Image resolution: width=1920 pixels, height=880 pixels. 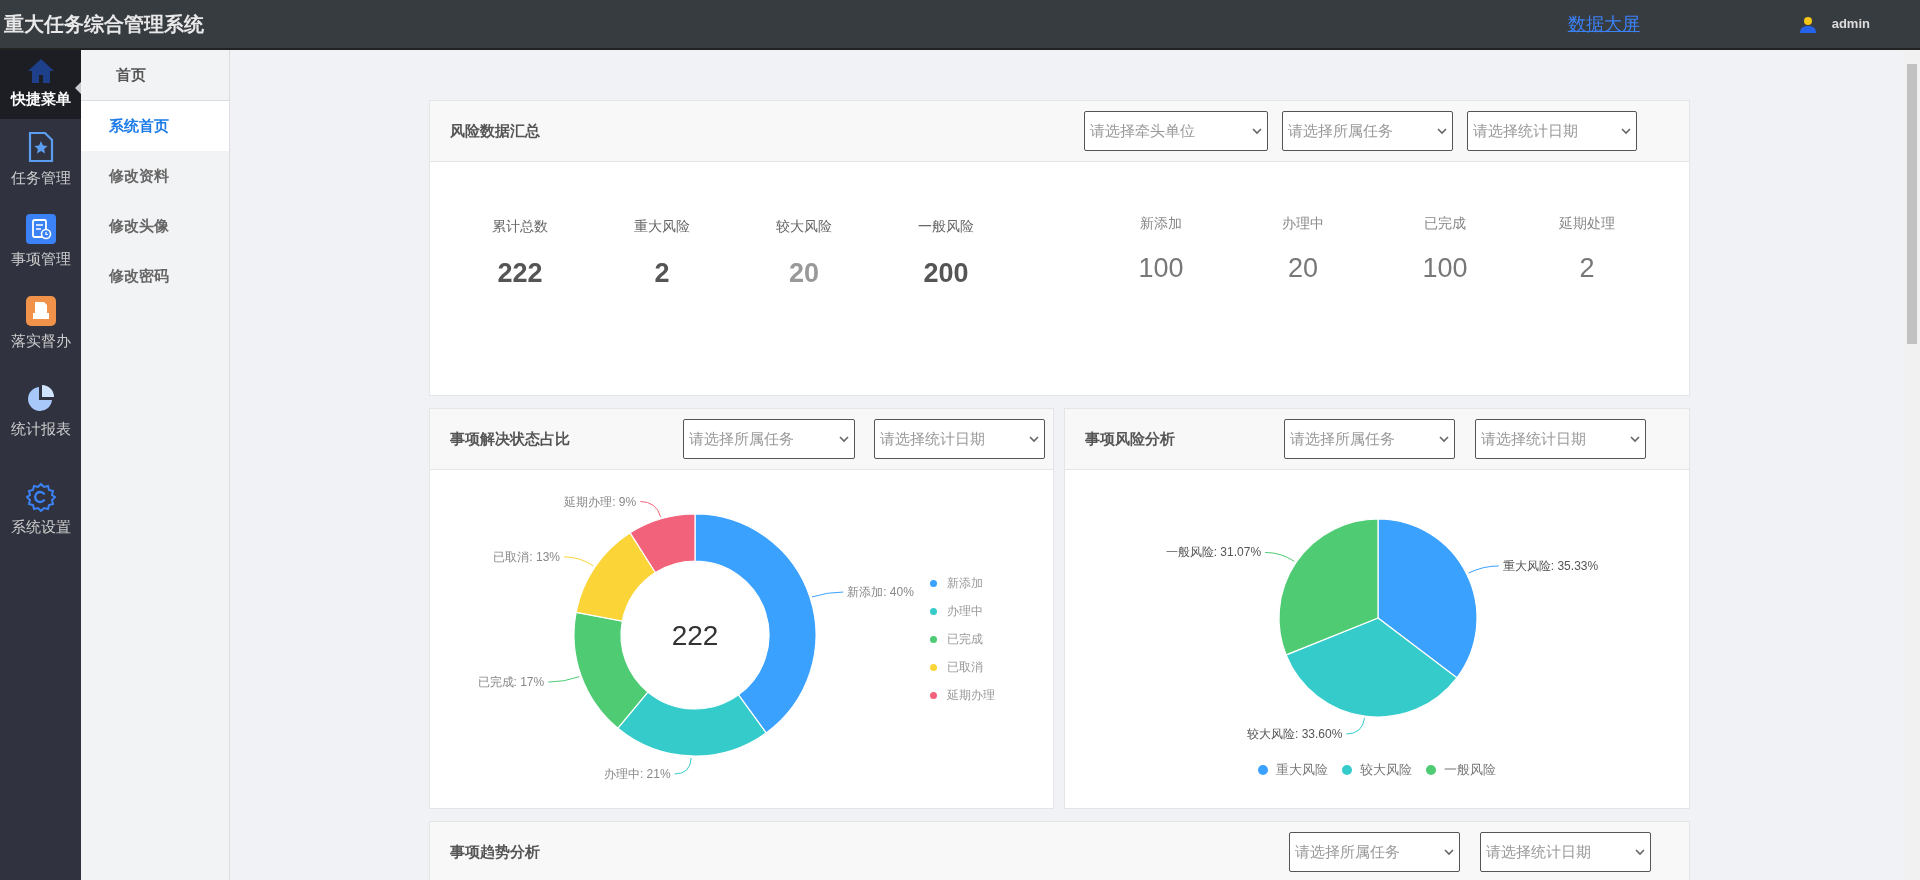 What do you see at coordinates (511, 682) in the screenshot?
I see `slice-label: 已完成: 17%` at bounding box center [511, 682].